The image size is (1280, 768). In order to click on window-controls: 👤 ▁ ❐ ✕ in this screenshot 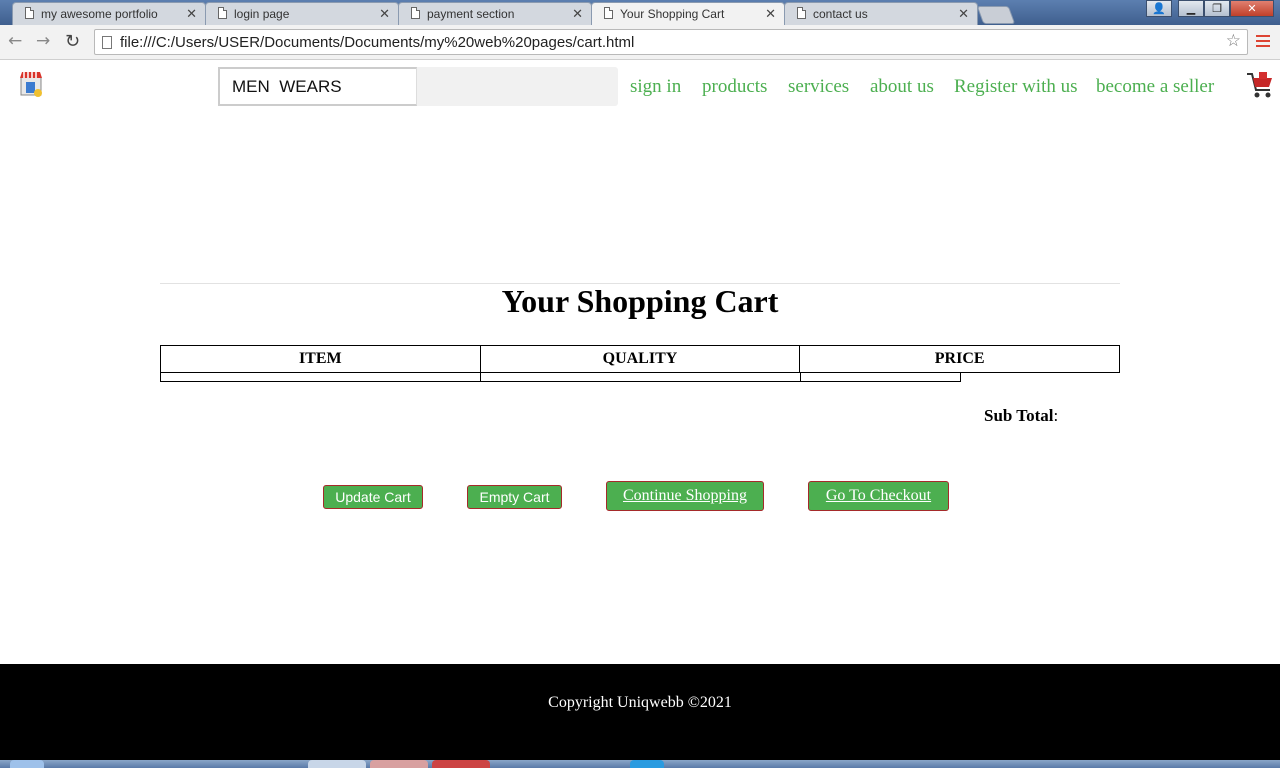, I will do `click(1210, 9)`.